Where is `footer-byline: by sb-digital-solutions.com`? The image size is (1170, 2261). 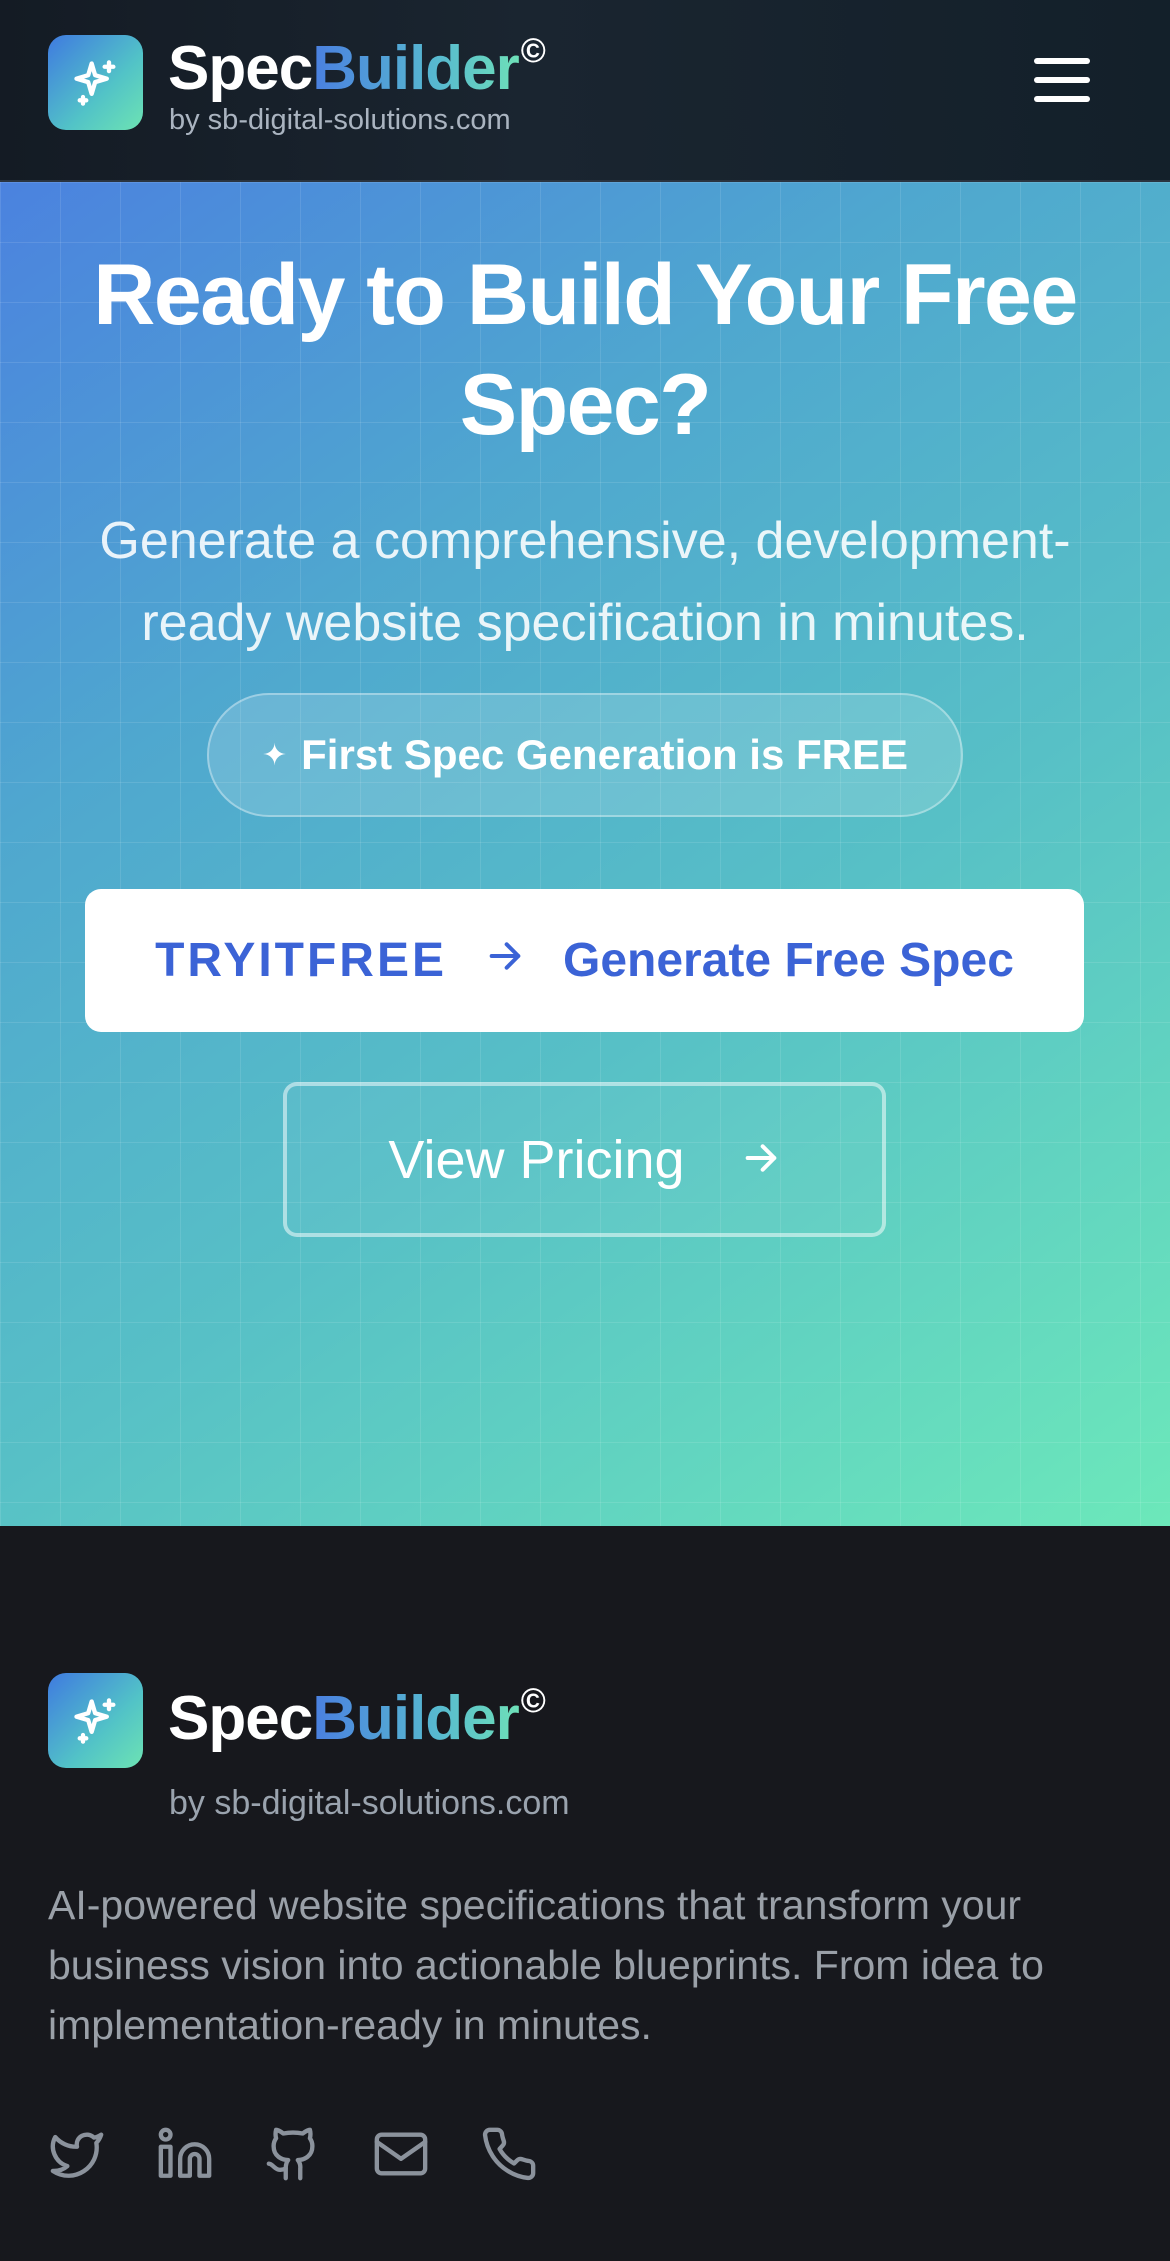
footer-byline: by sb-digital-solutions.com is located at coordinates (369, 1803).